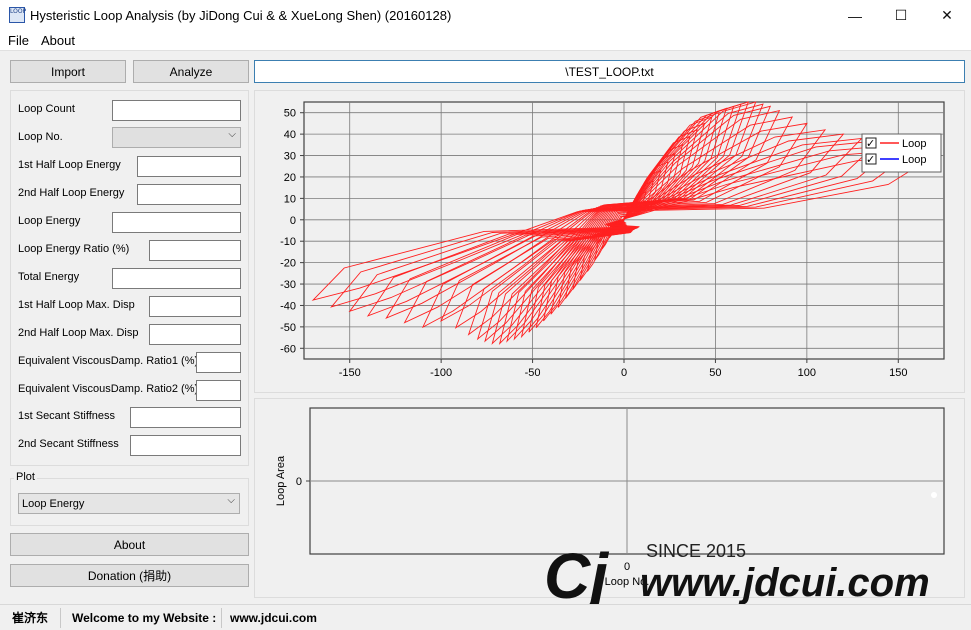  I want to click on first-secant-stiffness-field, so click(185, 417).